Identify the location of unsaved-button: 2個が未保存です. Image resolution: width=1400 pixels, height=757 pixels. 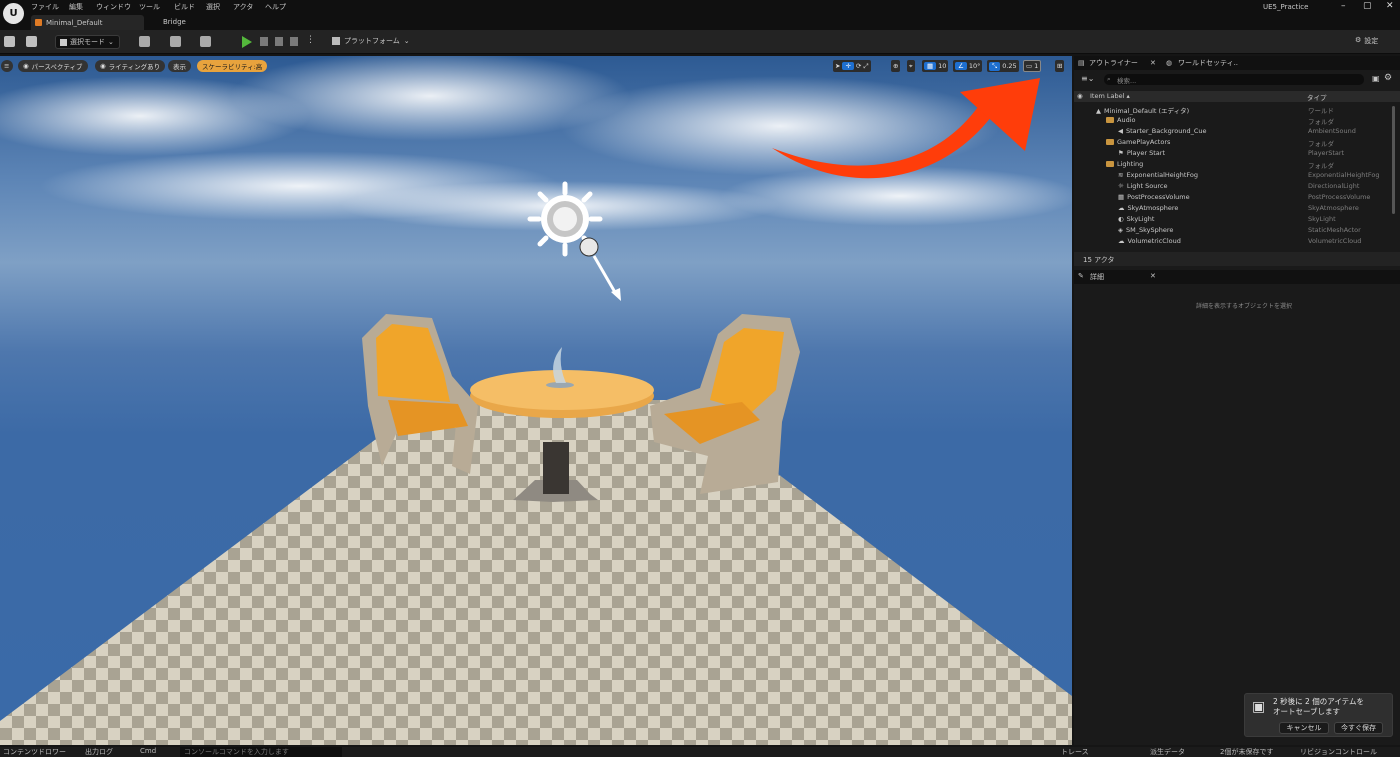
(1246, 752).